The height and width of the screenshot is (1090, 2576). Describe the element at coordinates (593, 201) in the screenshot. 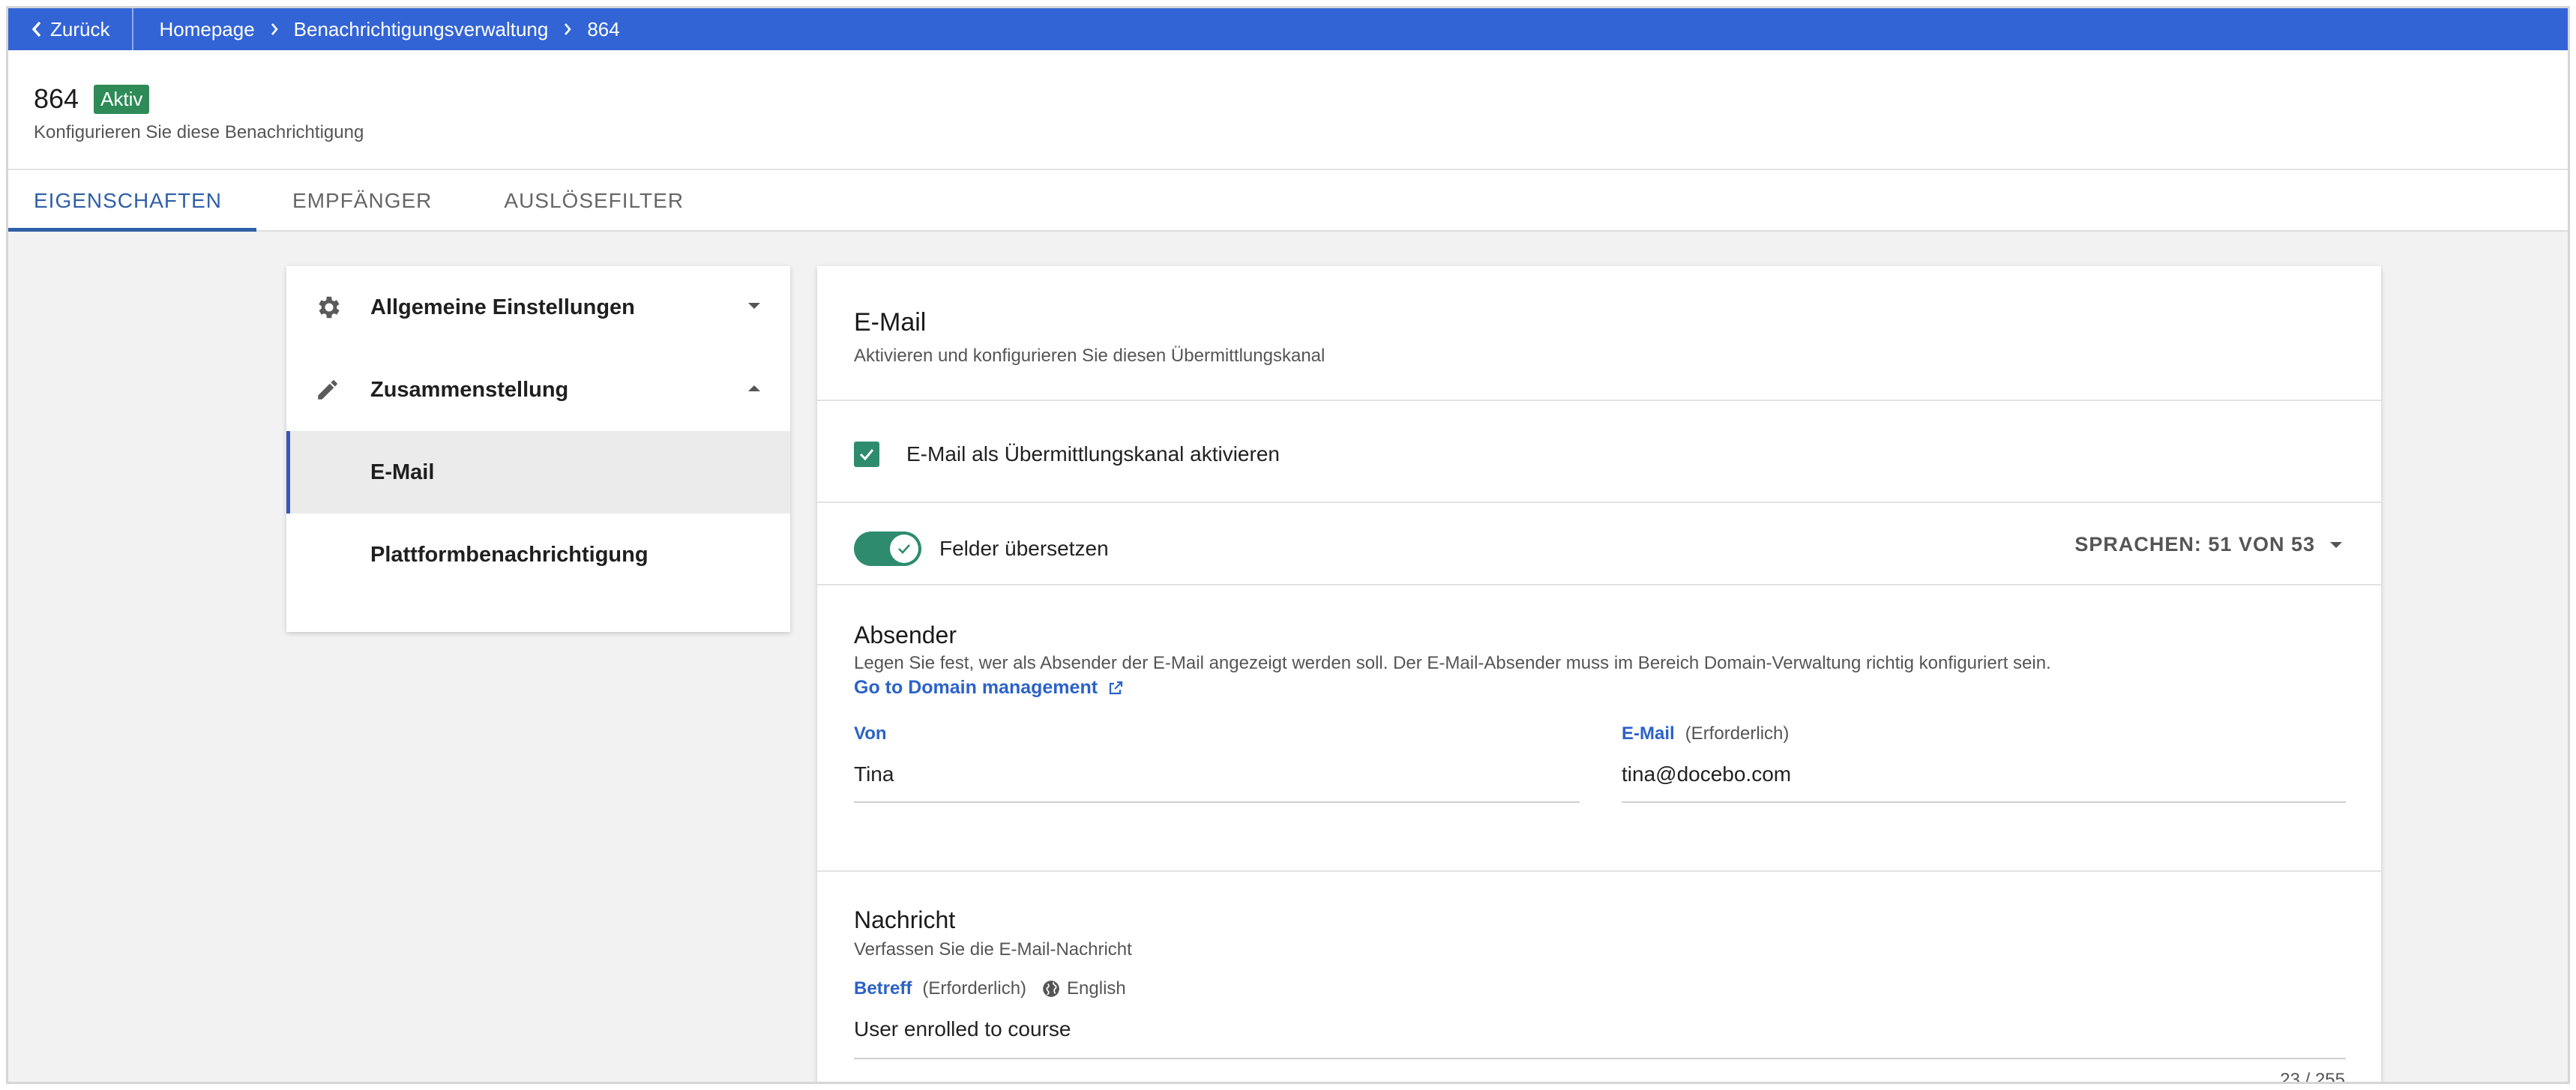

I see `tab-trigger-filters: AUSLÖSEFILTER` at that location.